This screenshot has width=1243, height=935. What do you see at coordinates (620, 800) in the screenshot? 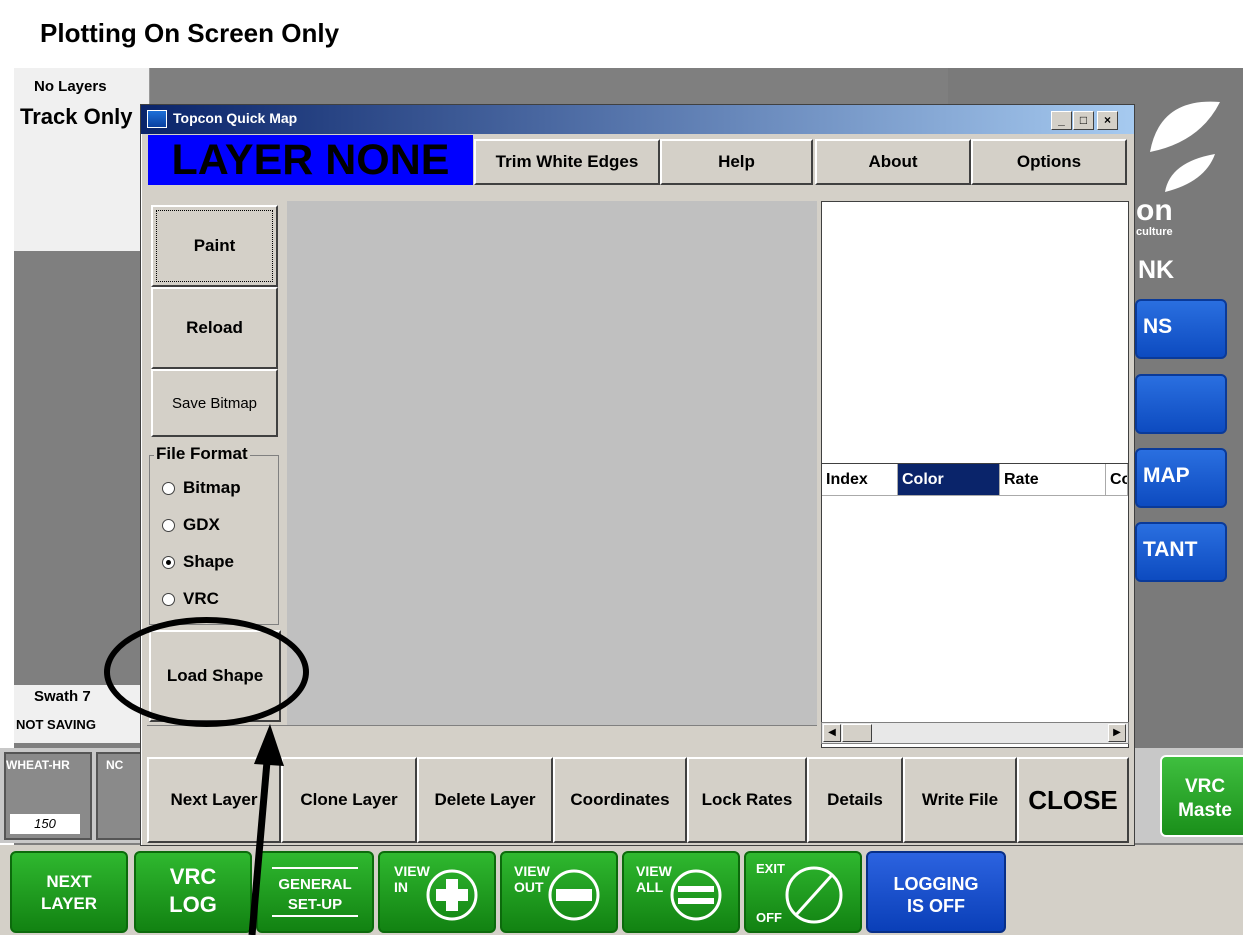
I see `coordinates-button: Coordinates` at bounding box center [620, 800].